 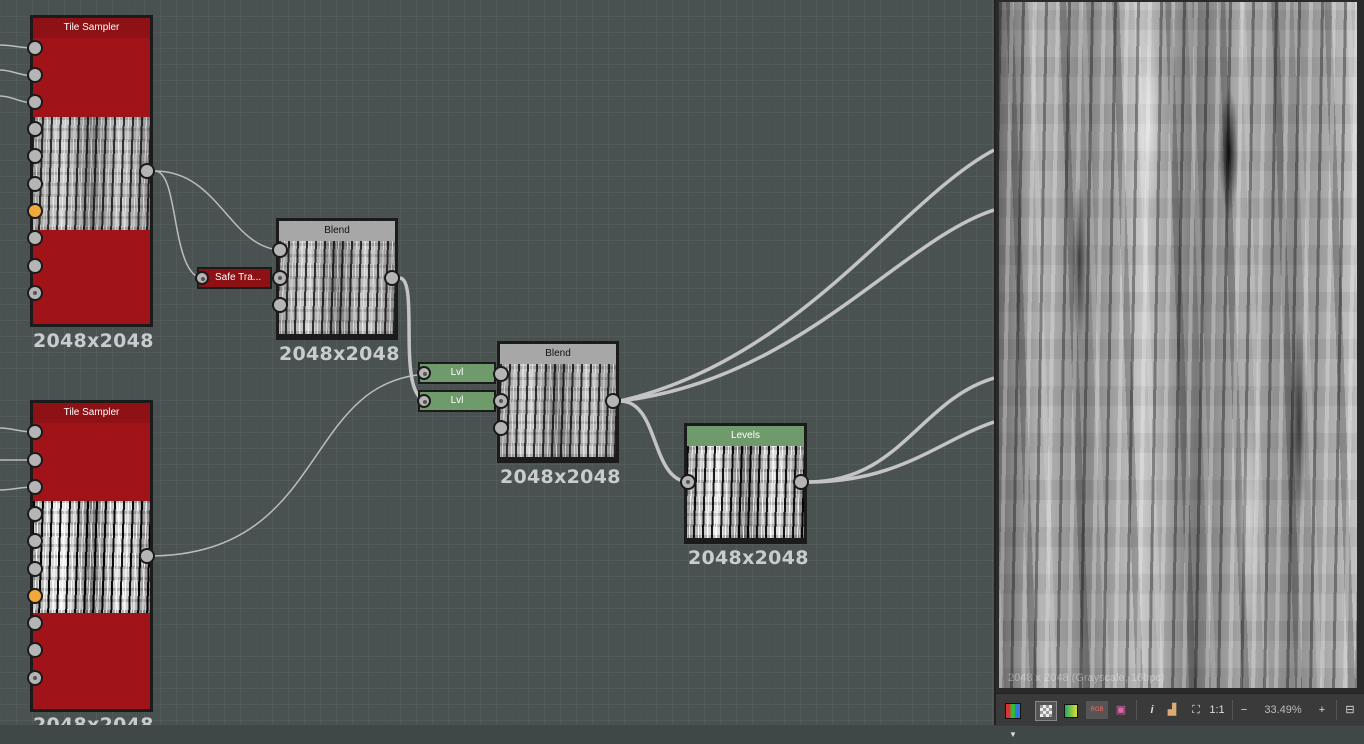 I want to click on tile-sampler-node-1: Tile Sampler, so click(x=91, y=171).